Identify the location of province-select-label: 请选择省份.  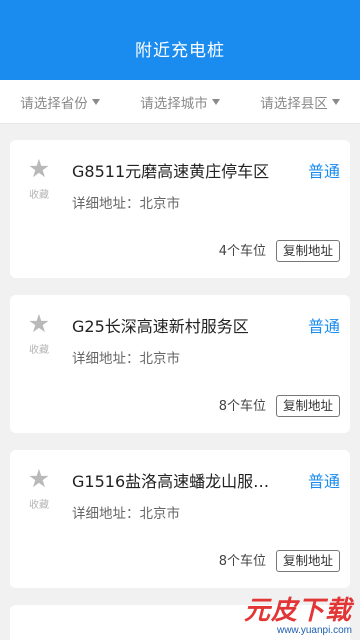
(54, 103).